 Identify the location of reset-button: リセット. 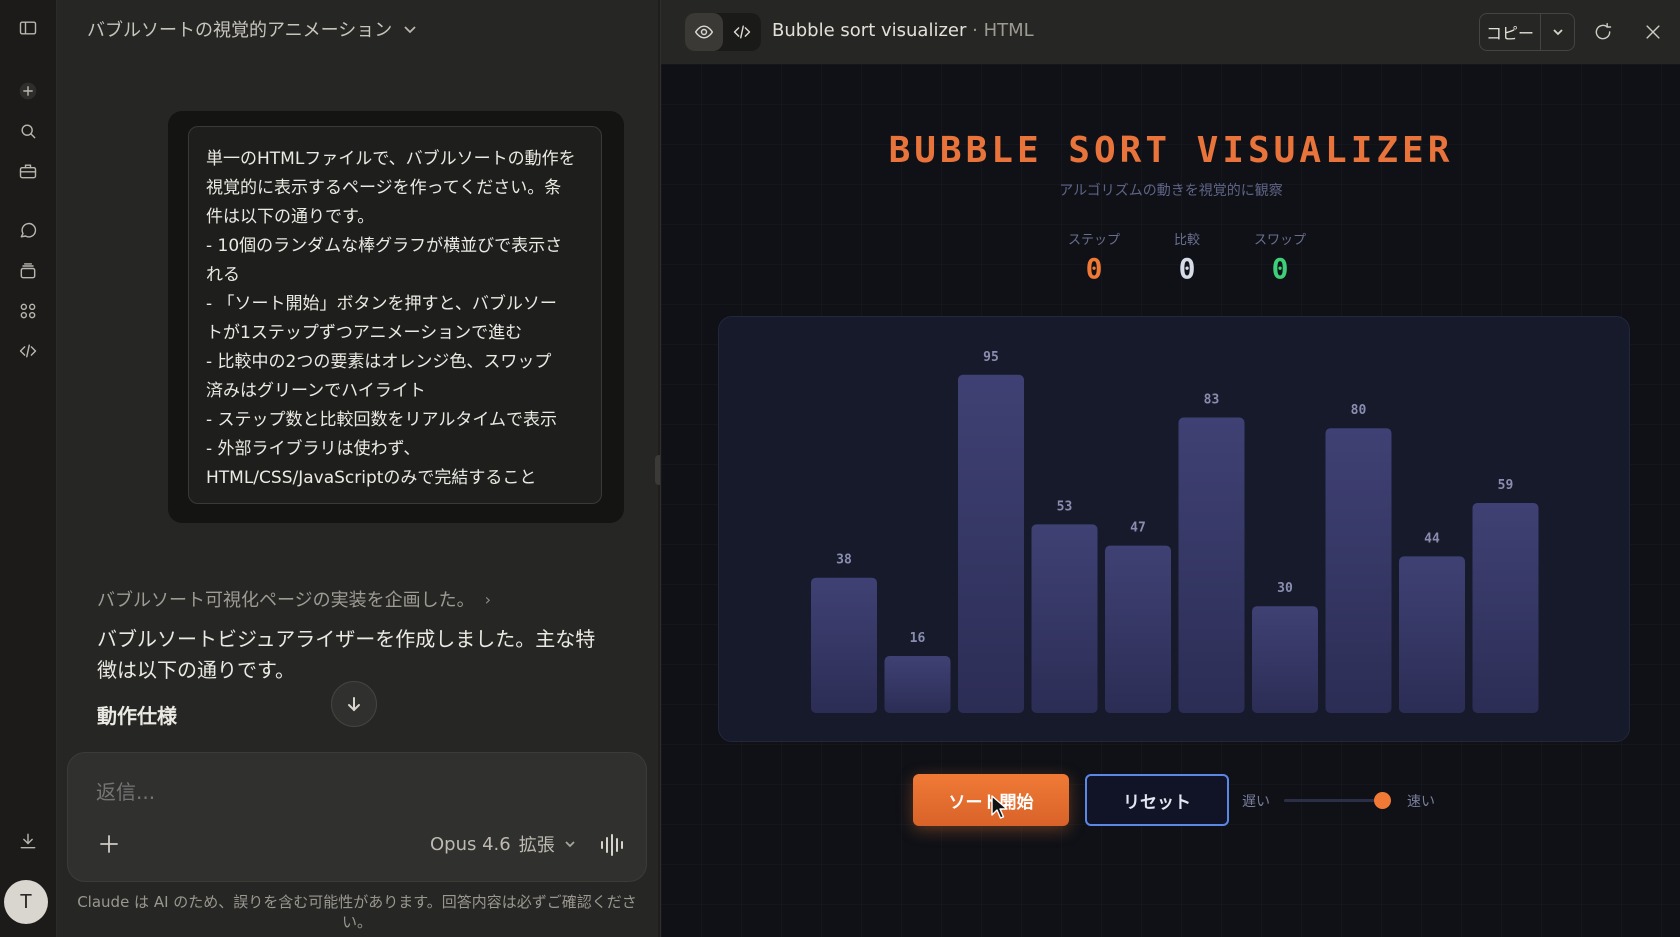
(1157, 800).